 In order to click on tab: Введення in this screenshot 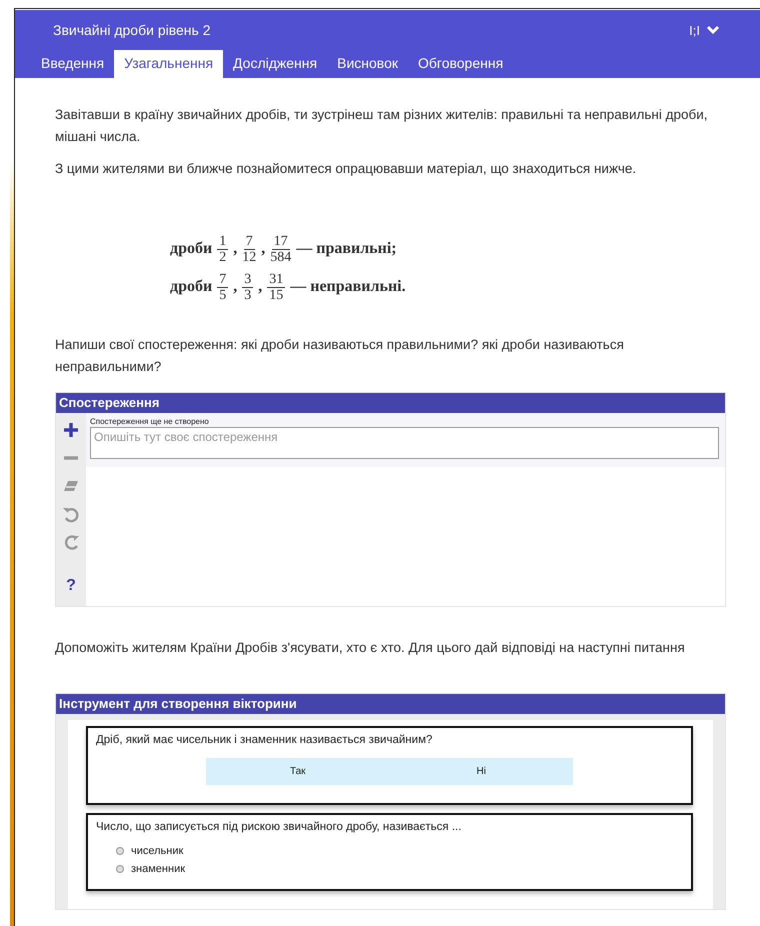, I will do `click(72, 64)`.